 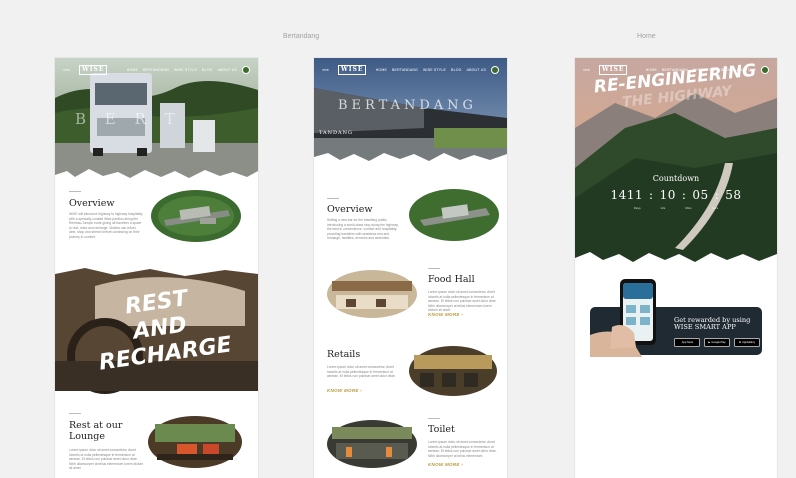 I want to click on countdown-units: Days Hrs Mins Secs, so click(x=676, y=208).